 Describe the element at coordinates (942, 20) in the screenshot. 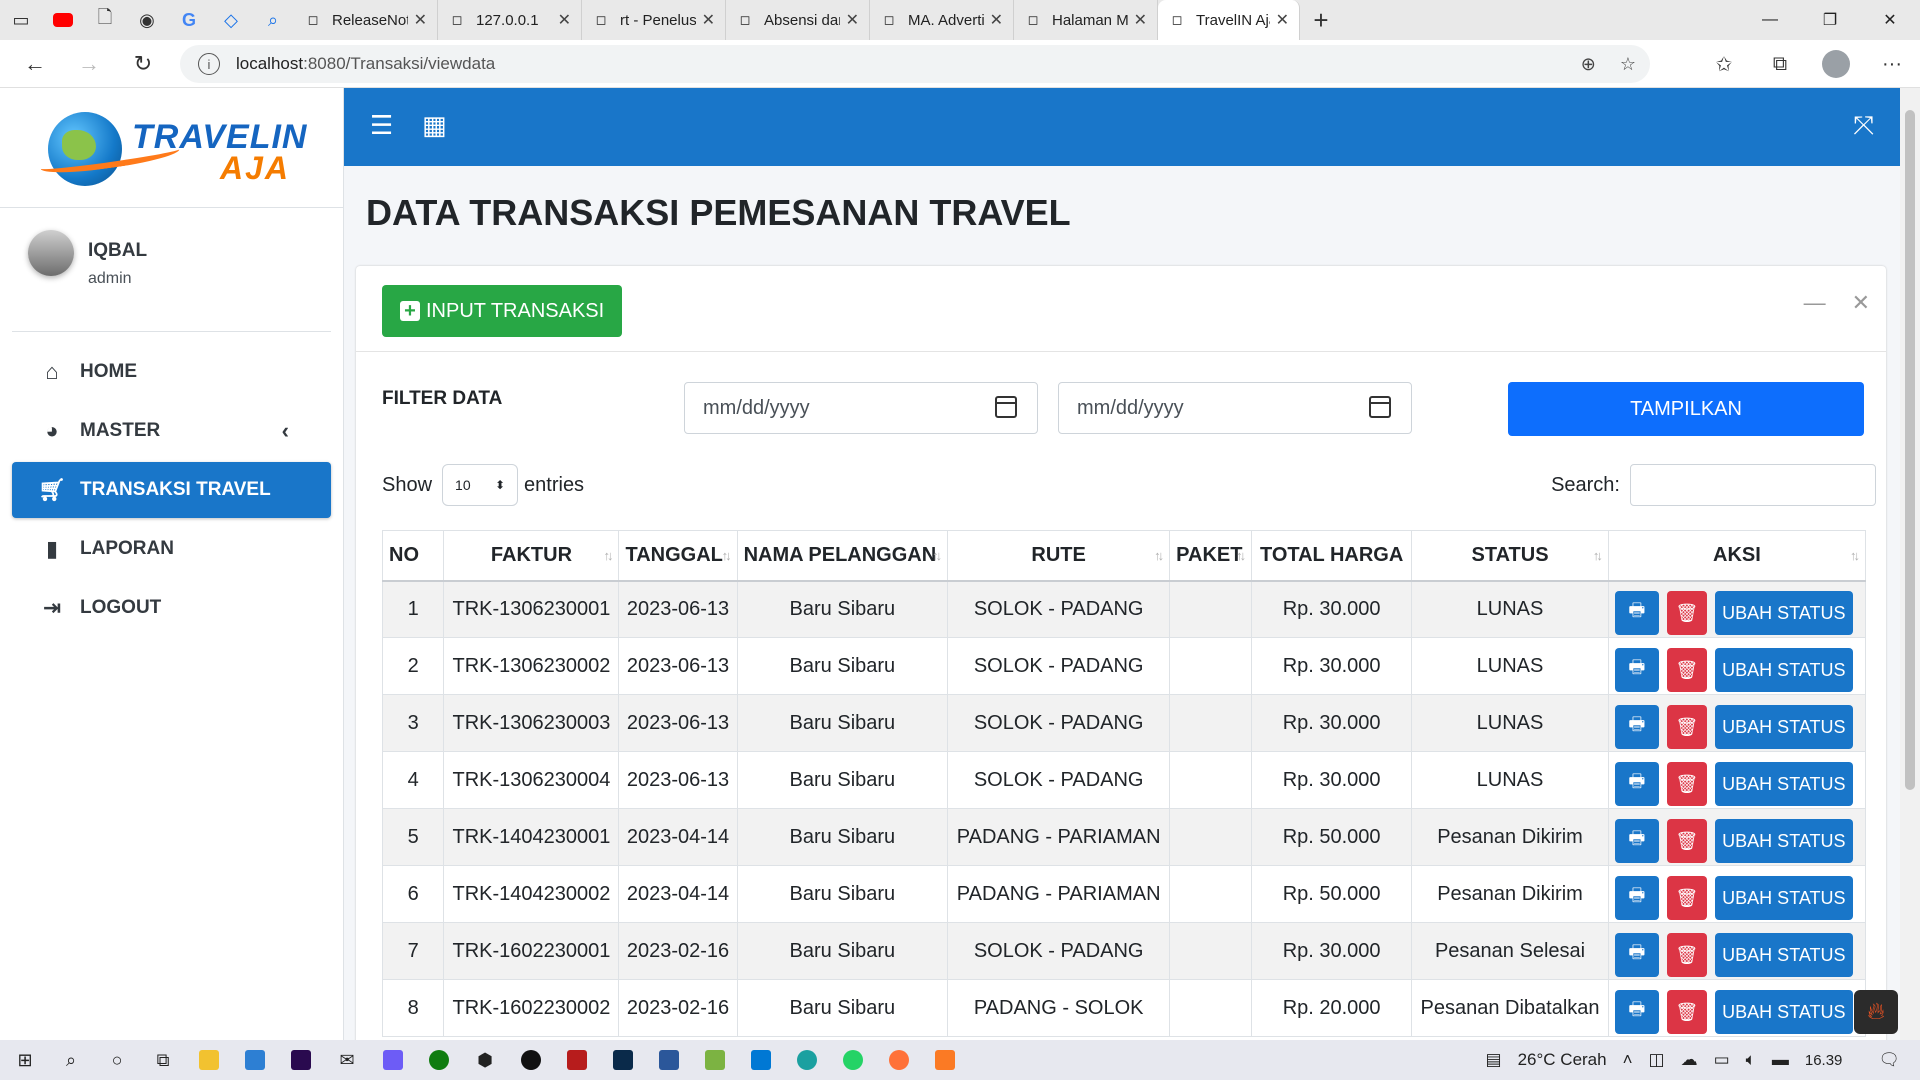

I see `browser-tab: ◻ MA. Advertis ✕` at that location.